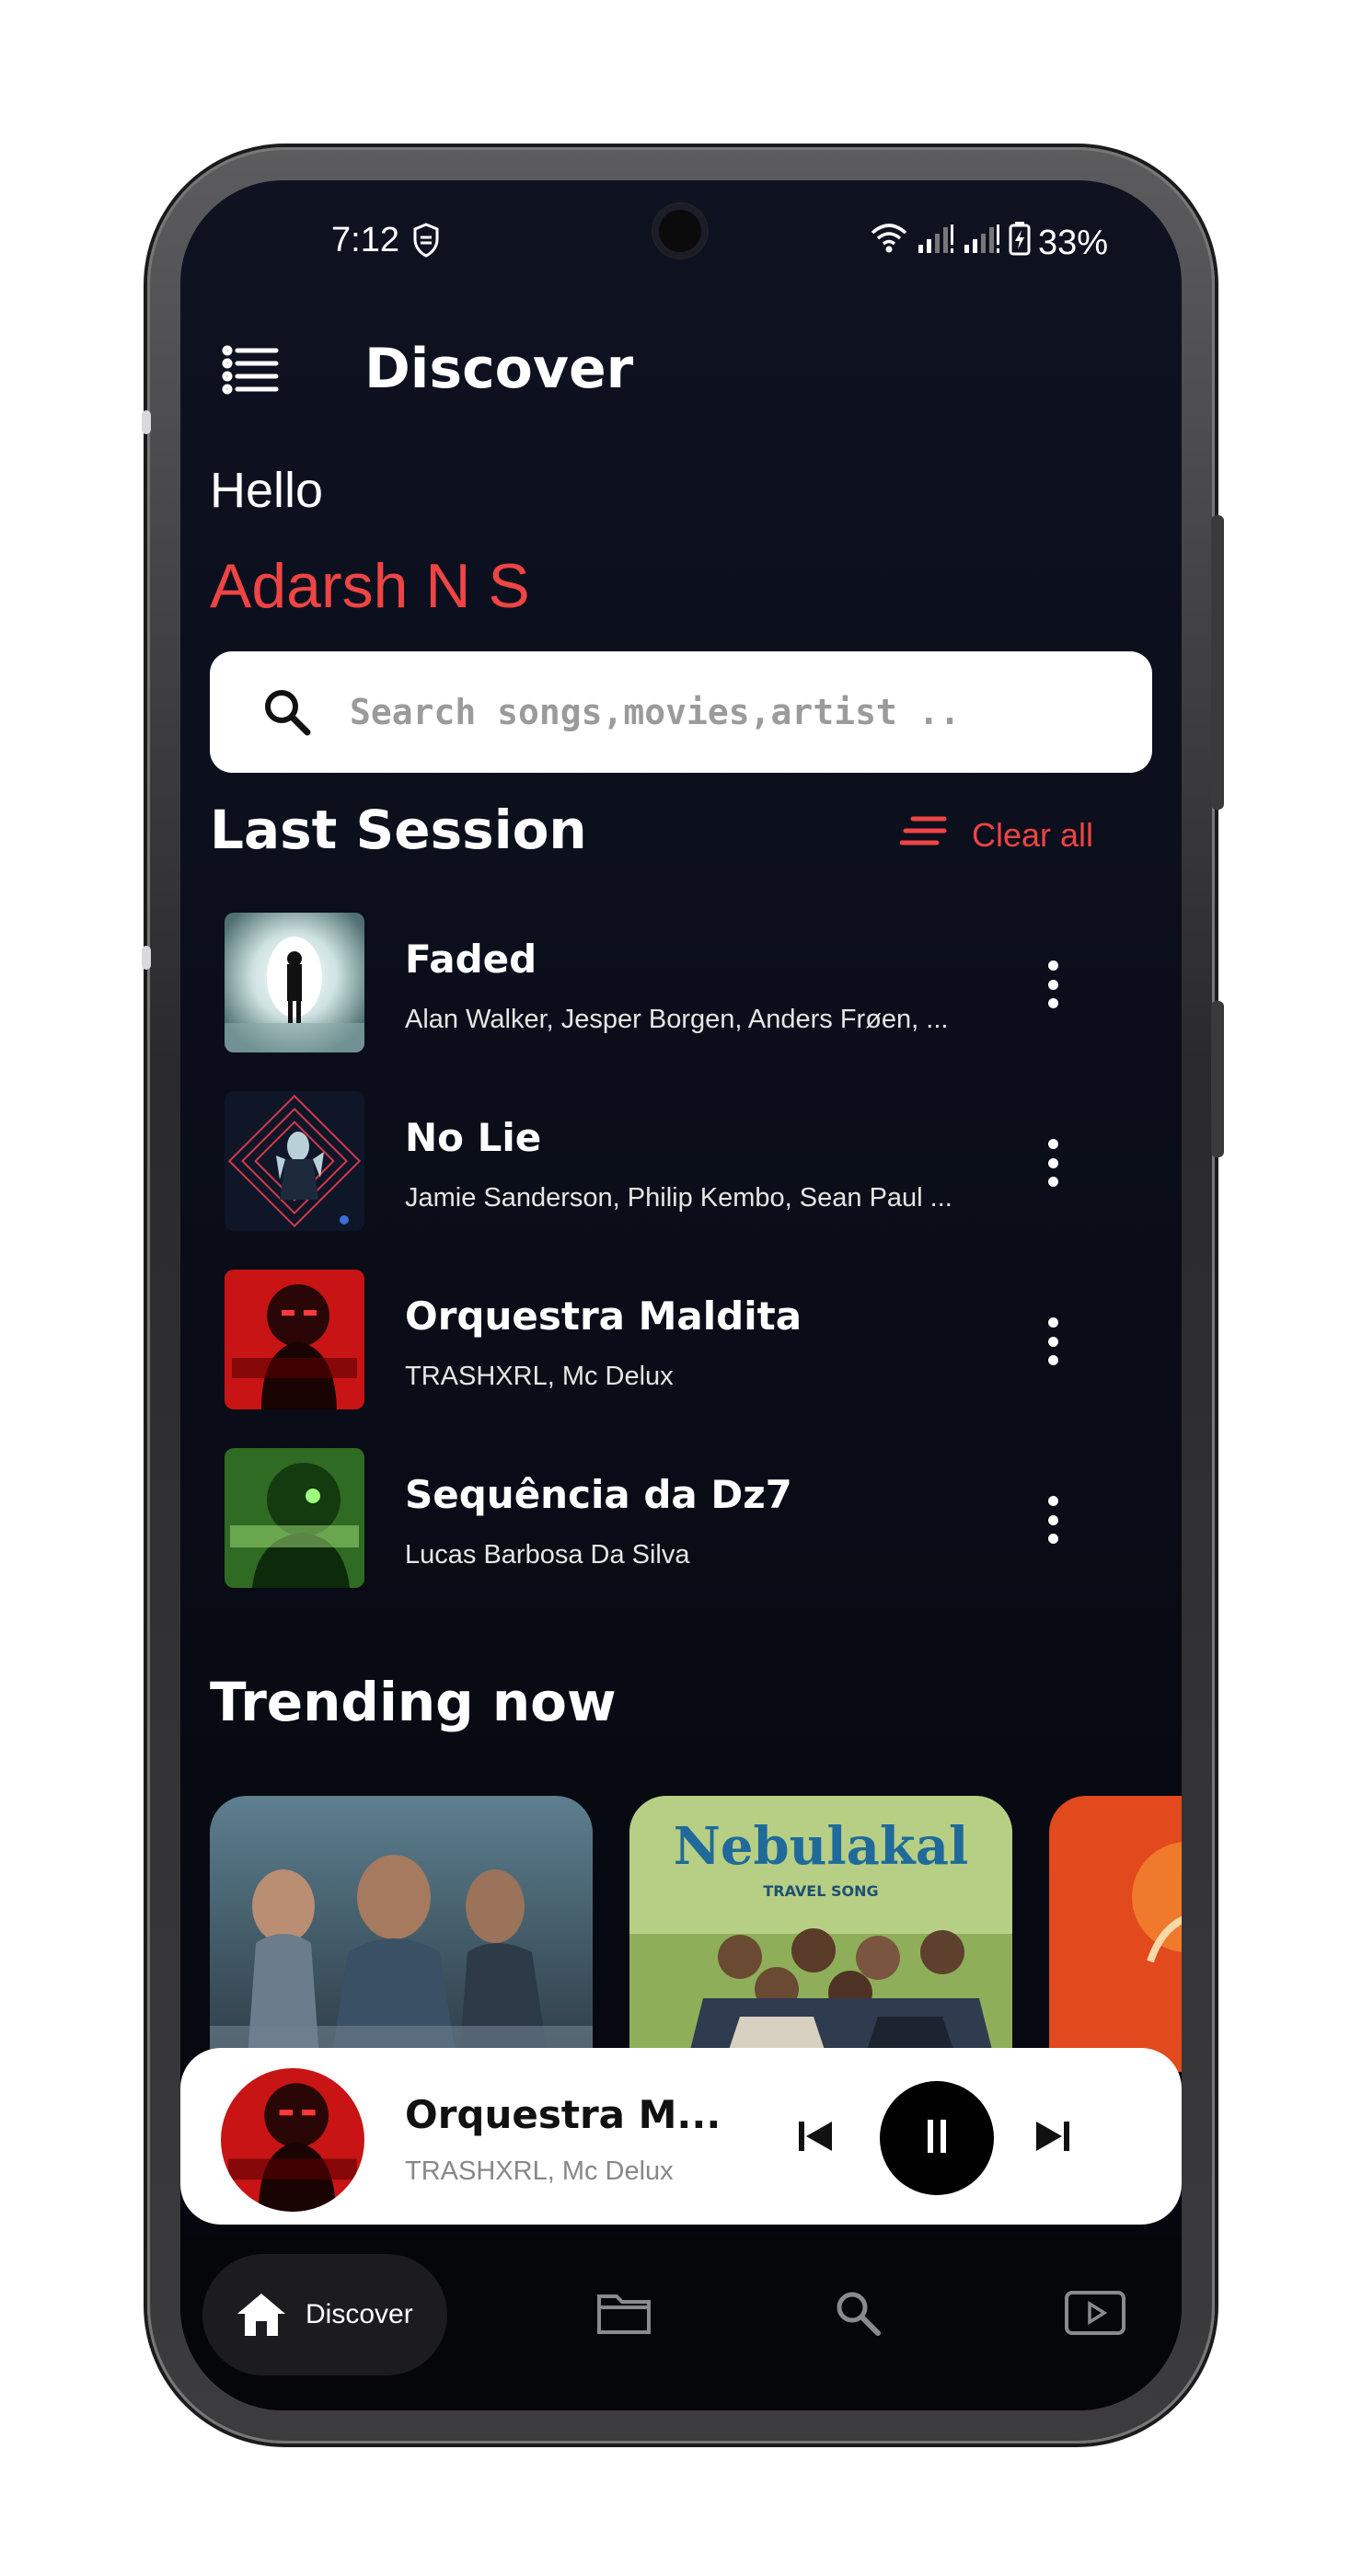 The width and height of the screenshot is (1362, 2576). I want to click on list-item: Sequência da Dz7 Lucas Barbosa Da Silva, so click(685, 1537).